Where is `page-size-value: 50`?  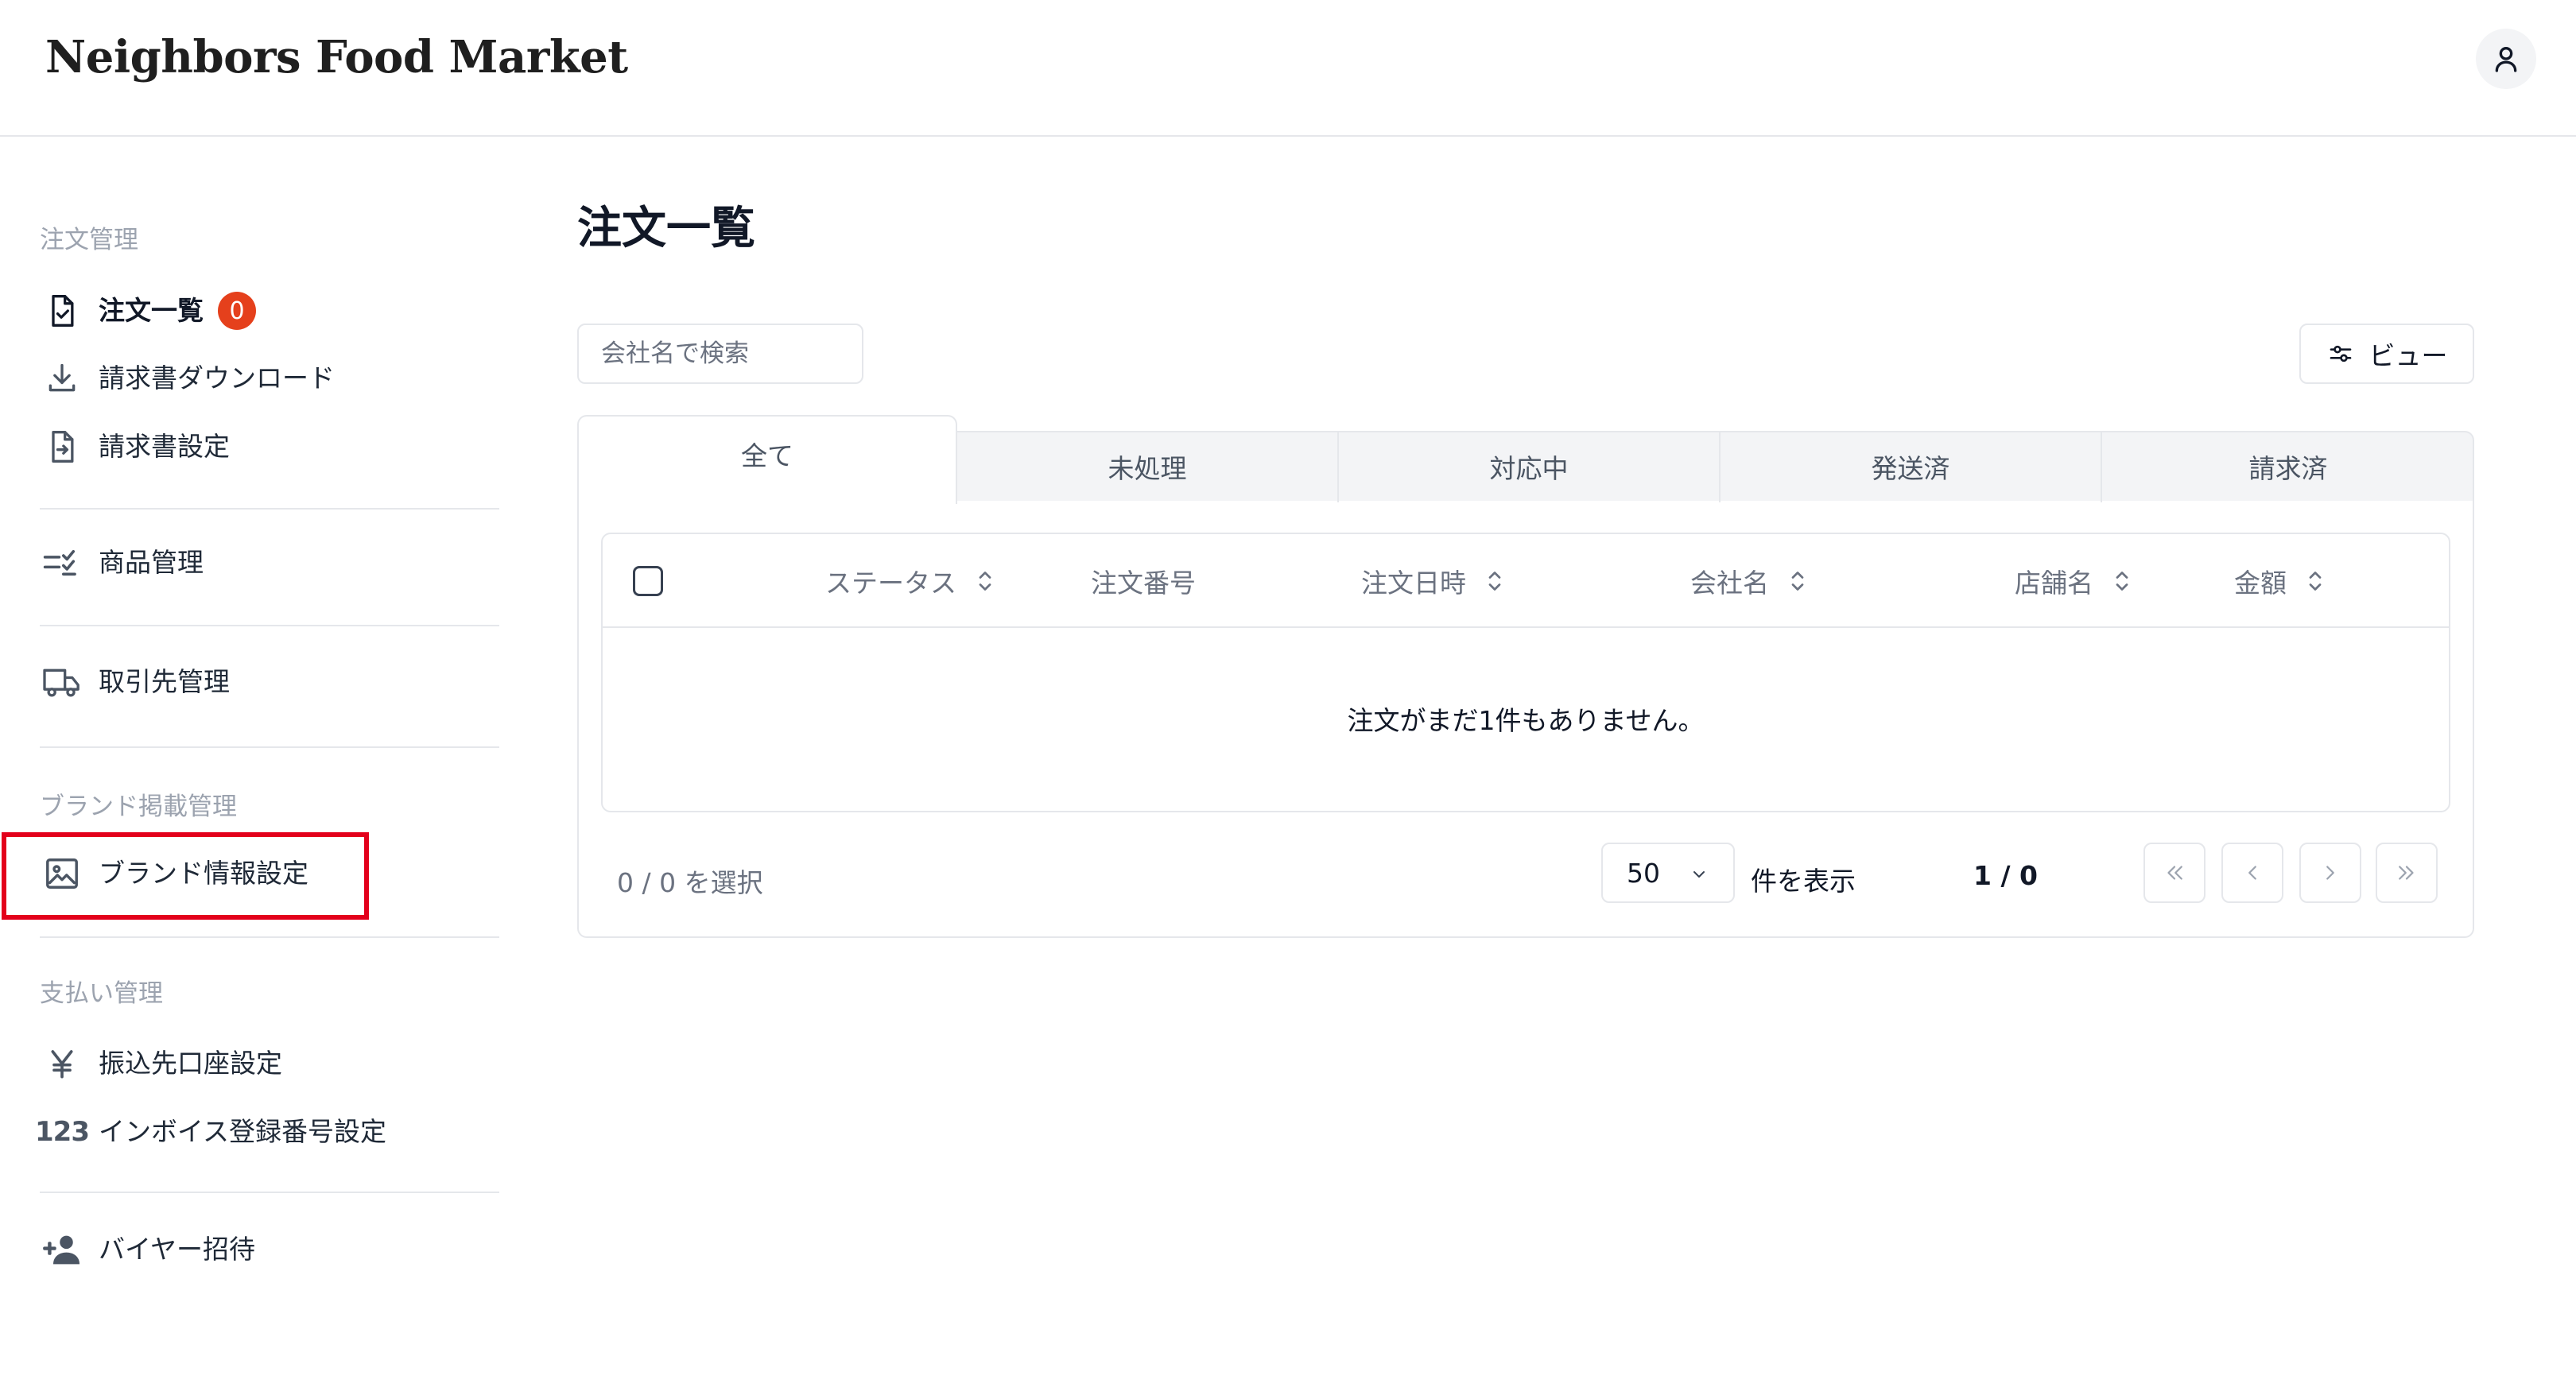
page-size-value: 50 is located at coordinates (1644, 873).